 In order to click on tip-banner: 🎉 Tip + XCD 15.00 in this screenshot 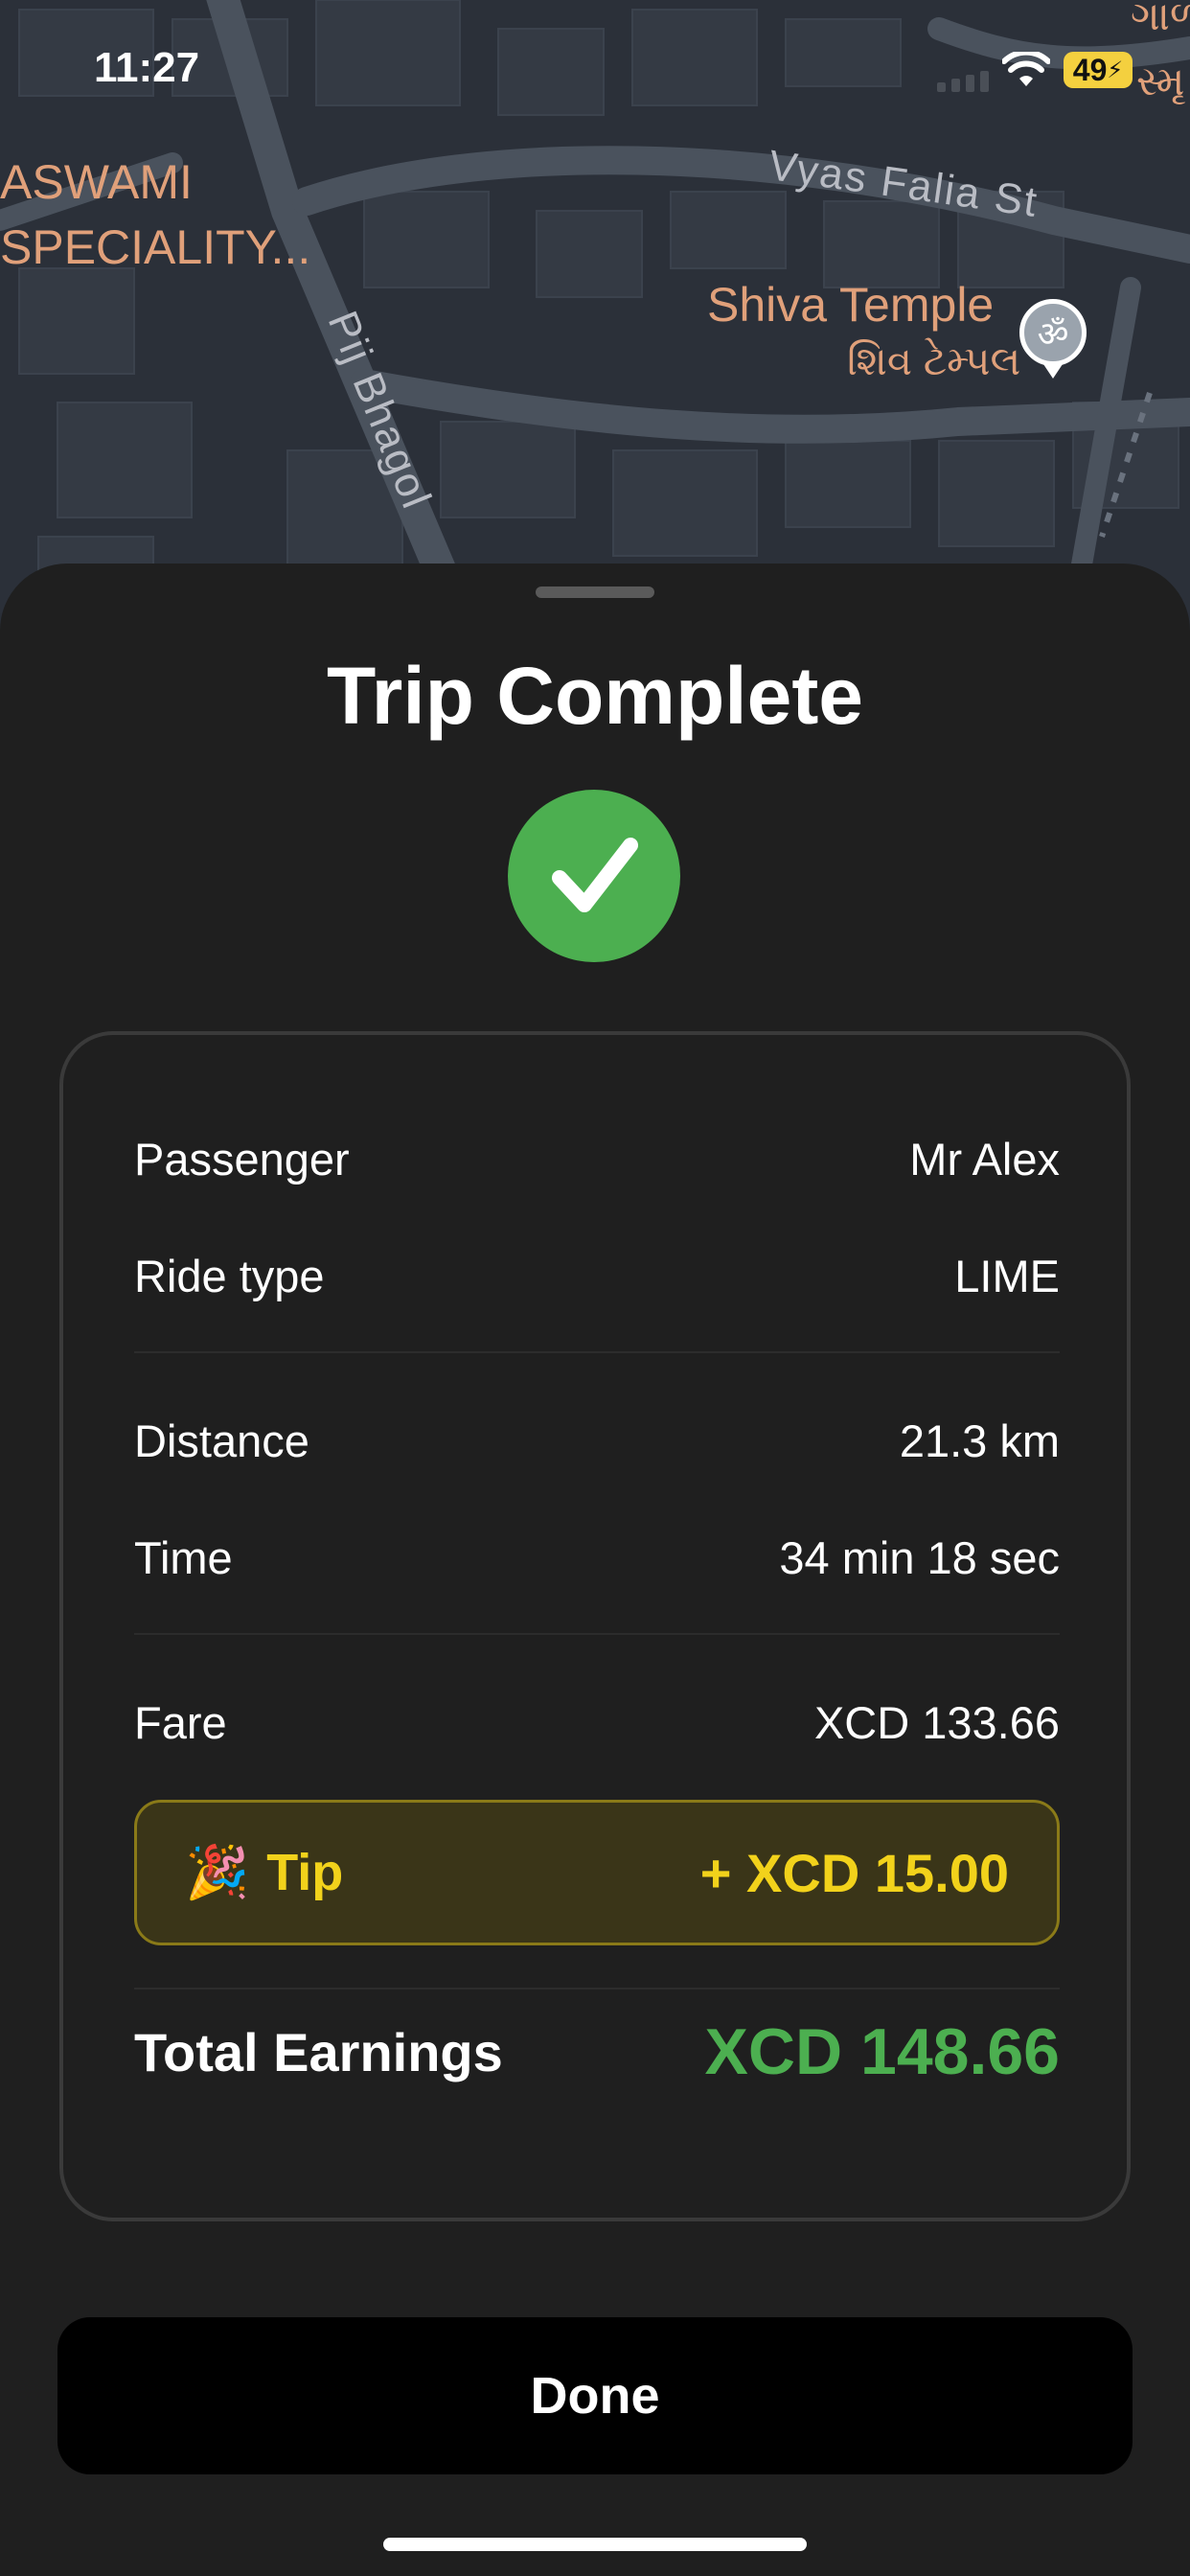, I will do `click(597, 1872)`.